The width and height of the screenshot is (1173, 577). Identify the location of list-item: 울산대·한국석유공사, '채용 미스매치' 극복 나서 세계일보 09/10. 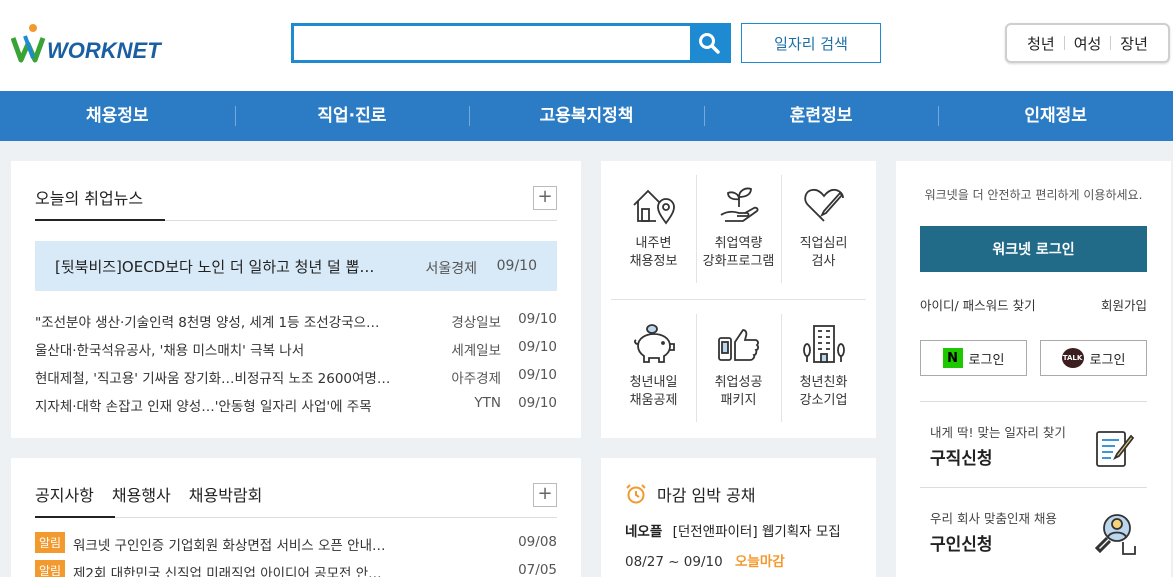
(296, 349).